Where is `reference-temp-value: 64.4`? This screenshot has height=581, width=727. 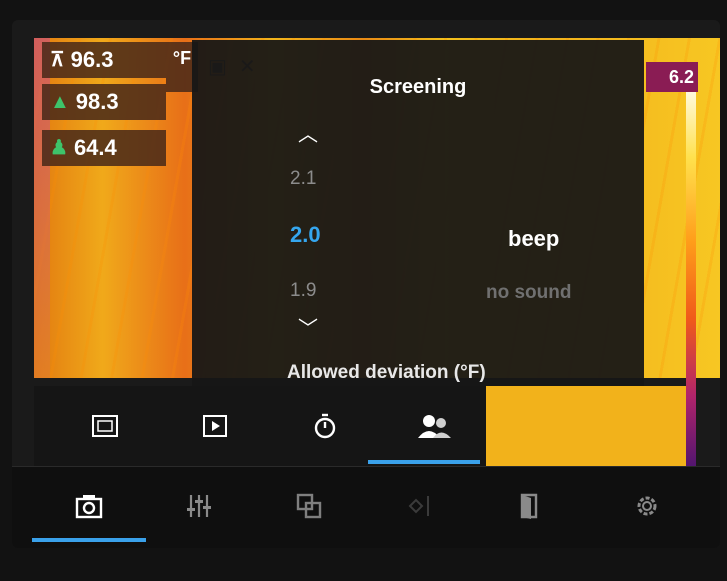
reference-temp-value: 64.4 is located at coordinates (95, 147).